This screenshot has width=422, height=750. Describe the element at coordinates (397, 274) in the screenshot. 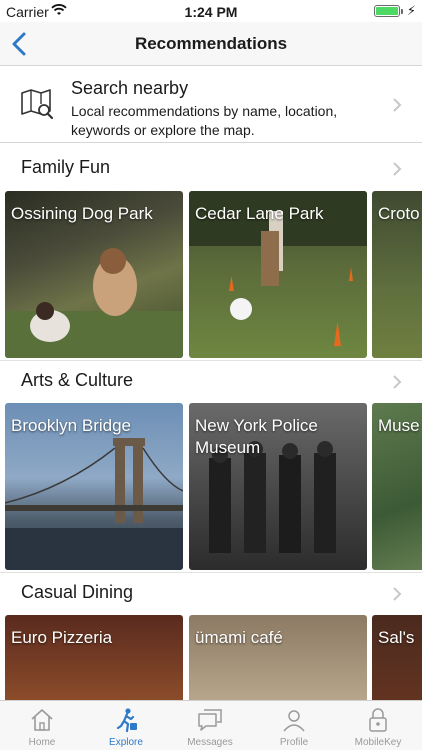

I see `recommendation-card: Croto` at that location.